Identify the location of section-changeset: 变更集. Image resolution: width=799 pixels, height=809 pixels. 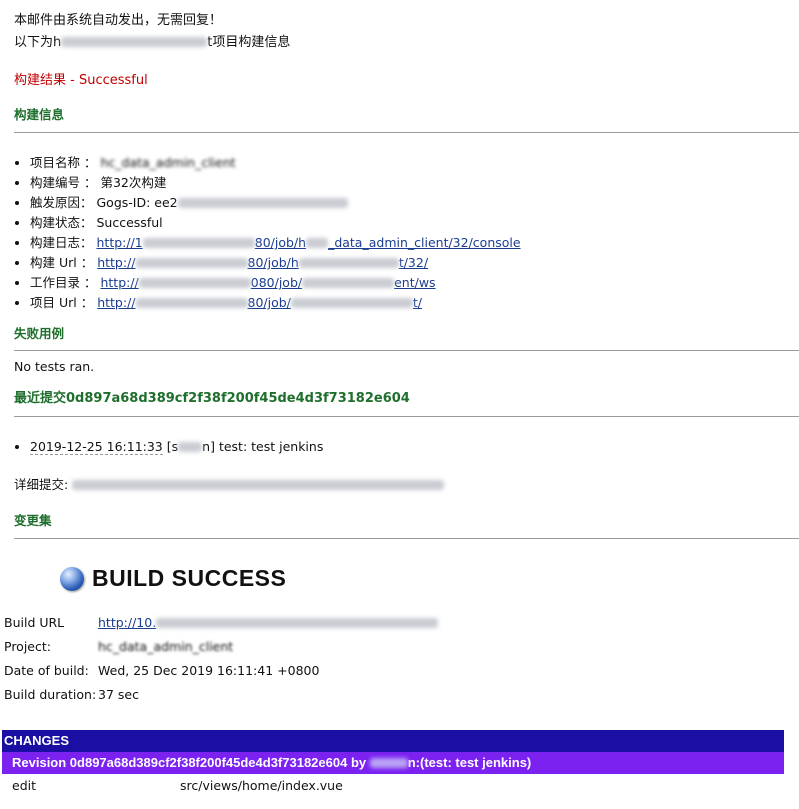
(33, 520).